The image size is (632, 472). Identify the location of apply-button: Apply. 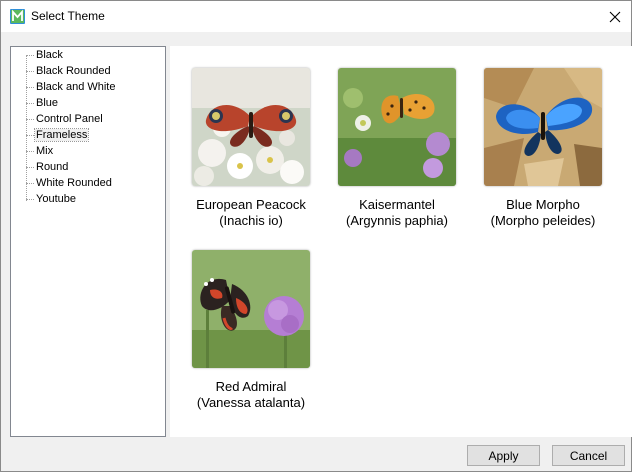
(503, 455).